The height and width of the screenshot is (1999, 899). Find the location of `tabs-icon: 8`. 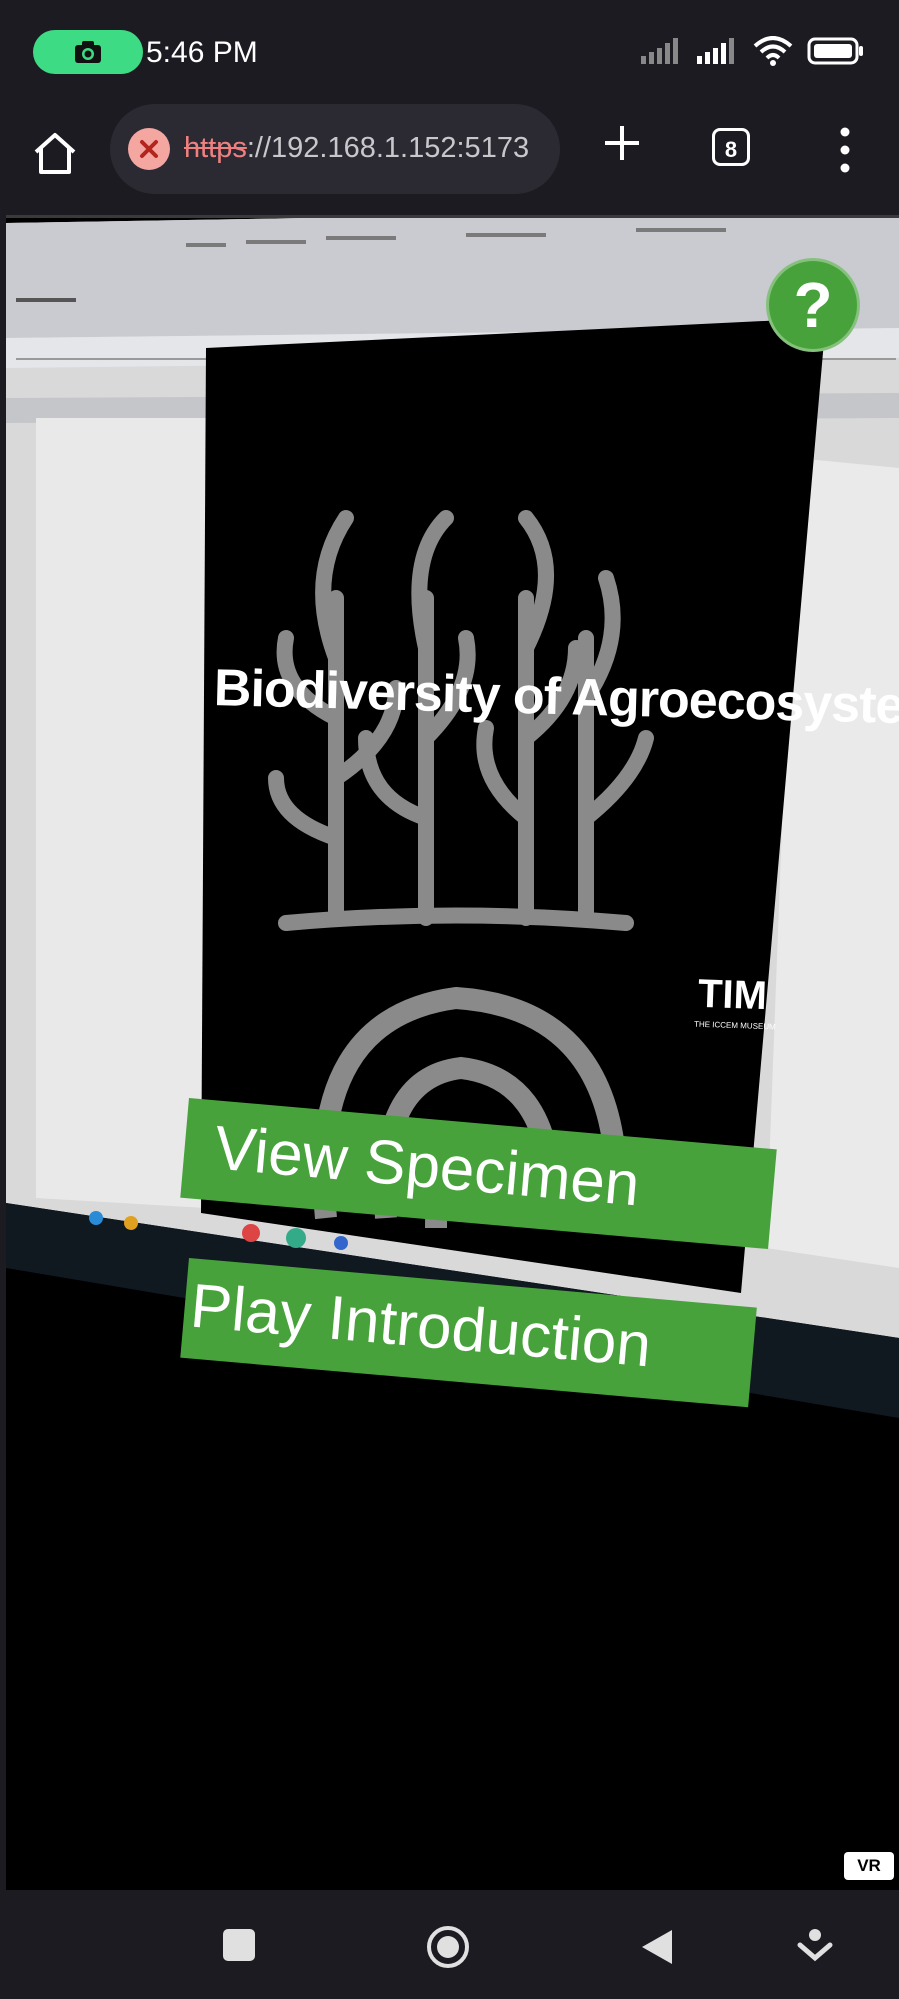

tabs-icon: 8 is located at coordinates (731, 147).